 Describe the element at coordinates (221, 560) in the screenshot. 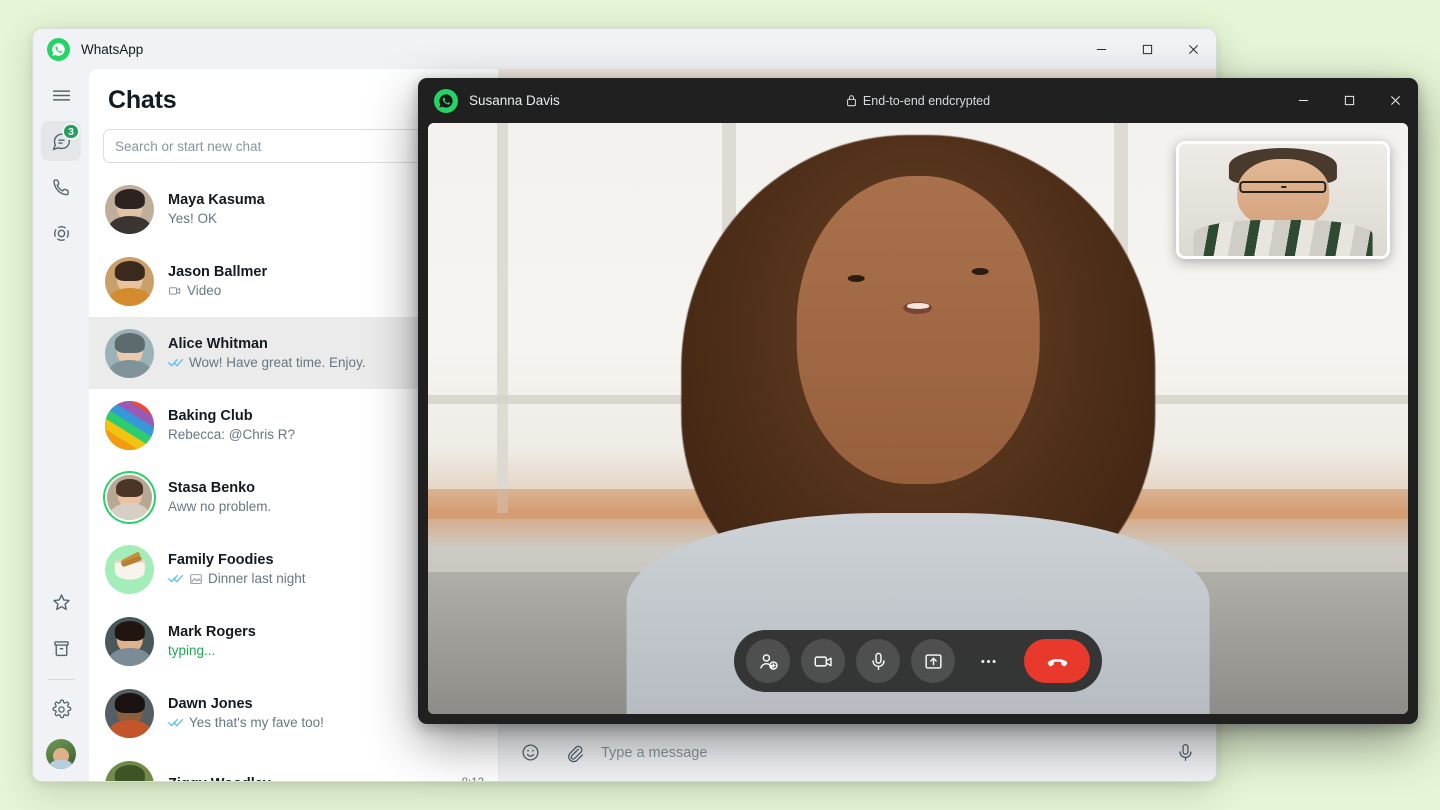

I see `chat-name: Family Foodies` at that location.